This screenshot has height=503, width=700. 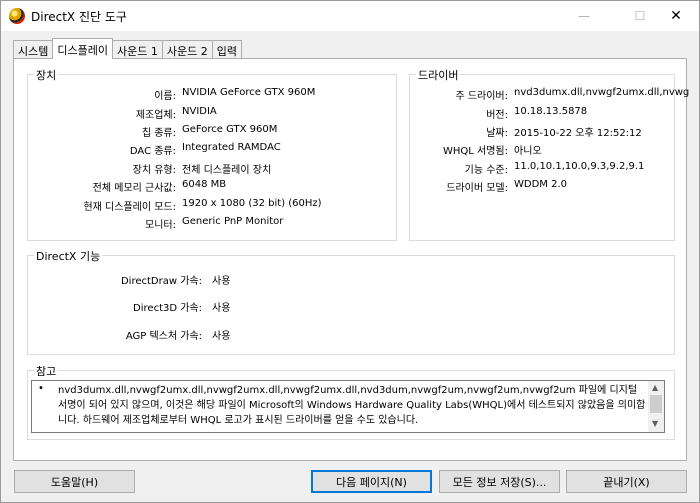 I want to click on tab-system: 시스템, so click(x=33, y=49).